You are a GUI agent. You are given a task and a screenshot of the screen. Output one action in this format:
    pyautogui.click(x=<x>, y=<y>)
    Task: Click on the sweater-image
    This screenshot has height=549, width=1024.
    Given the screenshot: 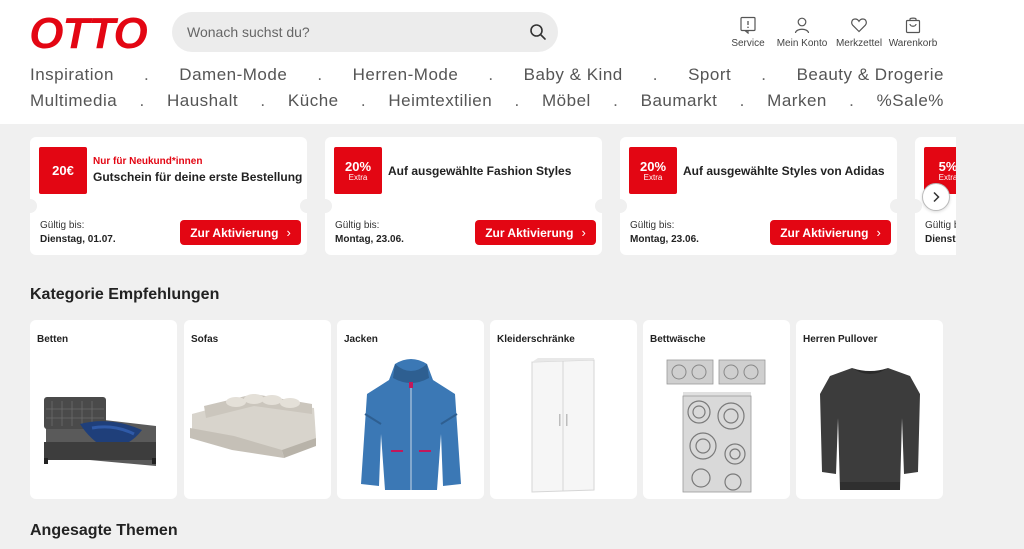 What is the action you would take?
    pyautogui.click(x=870, y=429)
    